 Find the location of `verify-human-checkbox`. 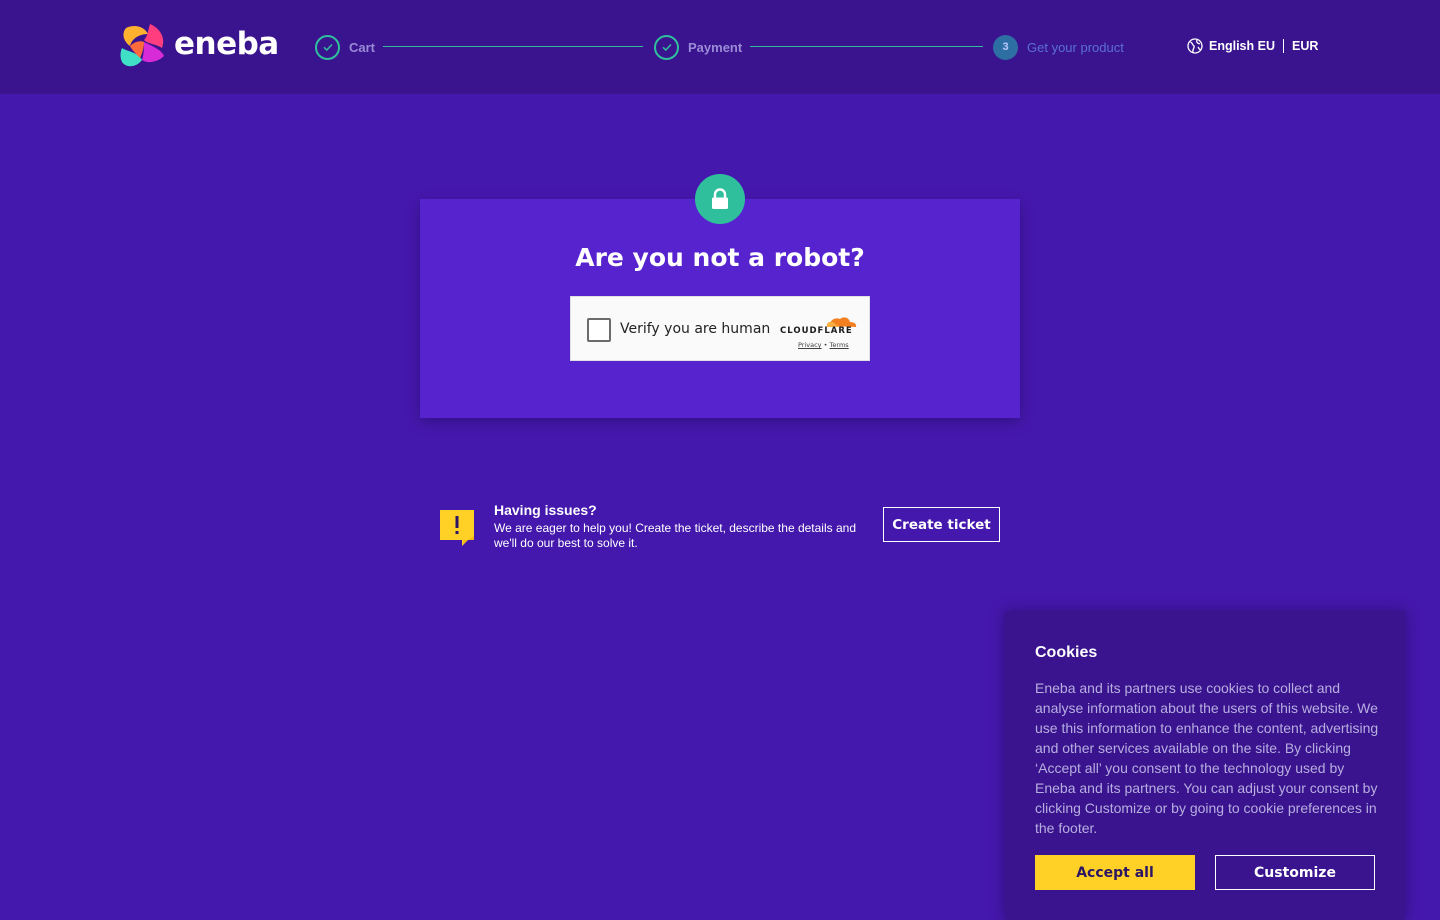

verify-human-checkbox is located at coordinates (599, 330).